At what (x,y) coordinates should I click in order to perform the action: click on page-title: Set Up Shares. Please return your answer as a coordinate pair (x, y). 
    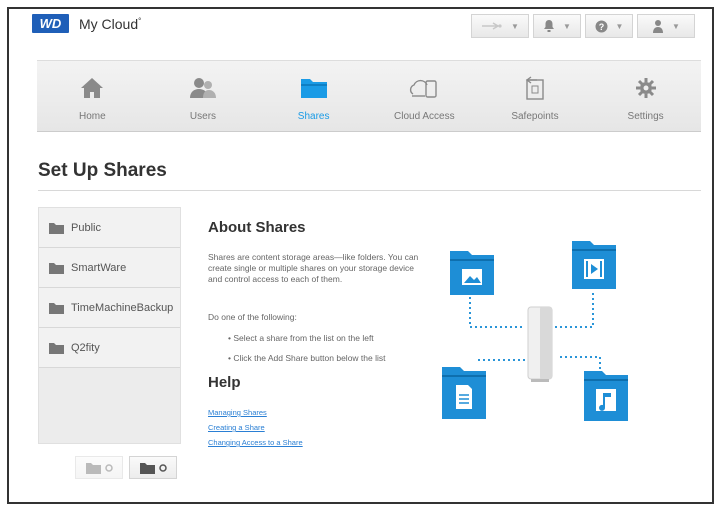
    Looking at the image, I should click on (102, 170).